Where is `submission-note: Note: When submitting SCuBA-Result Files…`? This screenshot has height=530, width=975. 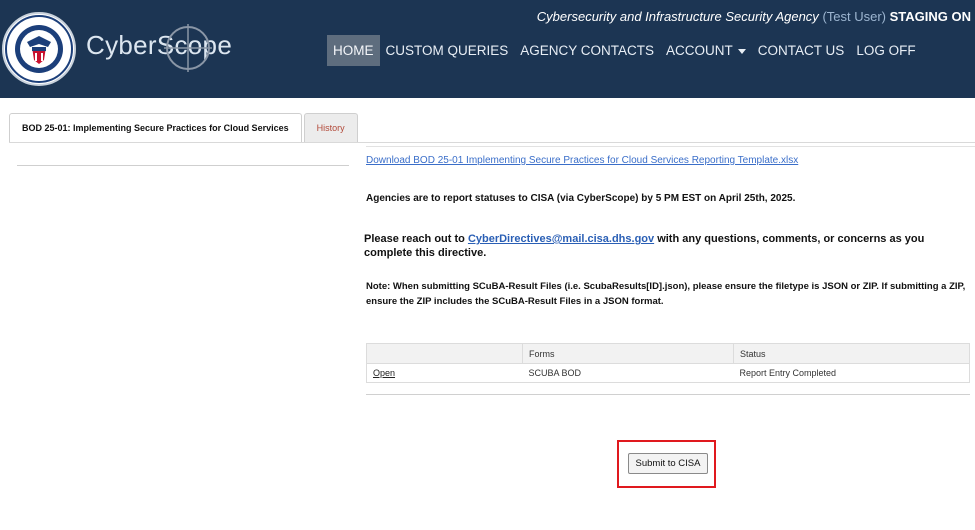 submission-note: Note: When submitting SCuBA-Result Files… is located at coordinates (666, 294).